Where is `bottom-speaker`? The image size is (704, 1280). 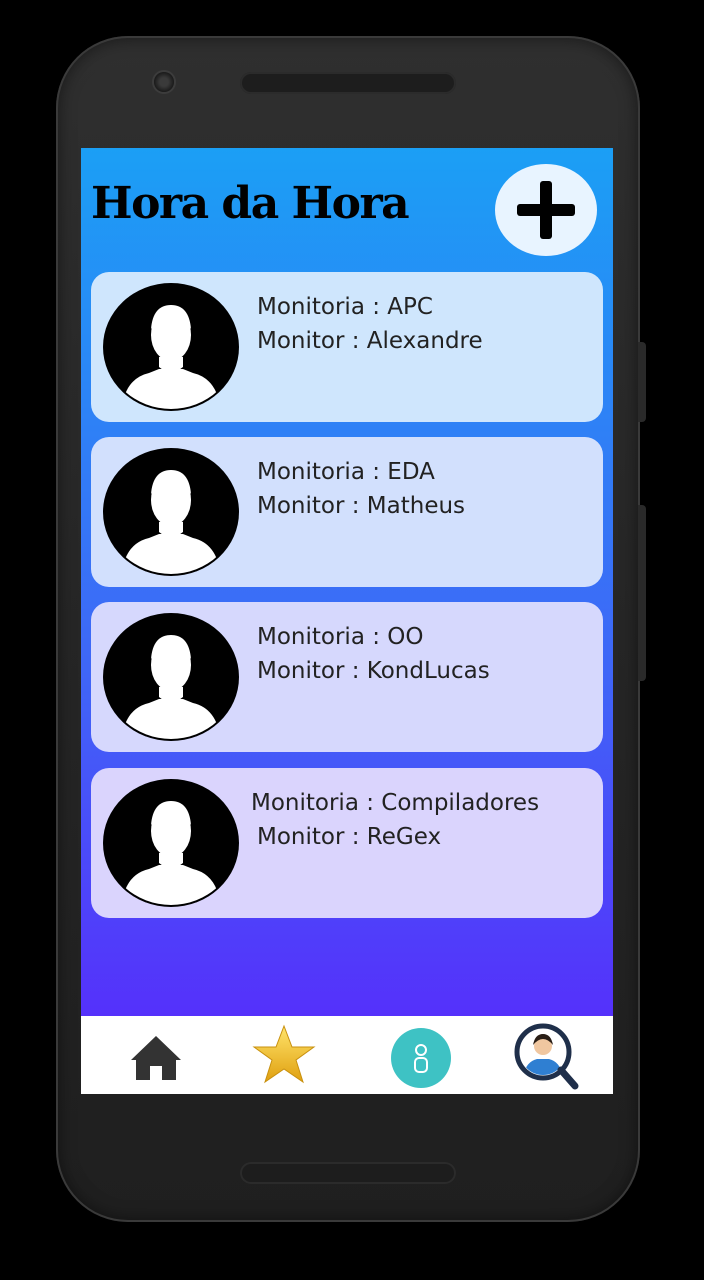
bottom-speaker is located at coordinates (348, 1173).